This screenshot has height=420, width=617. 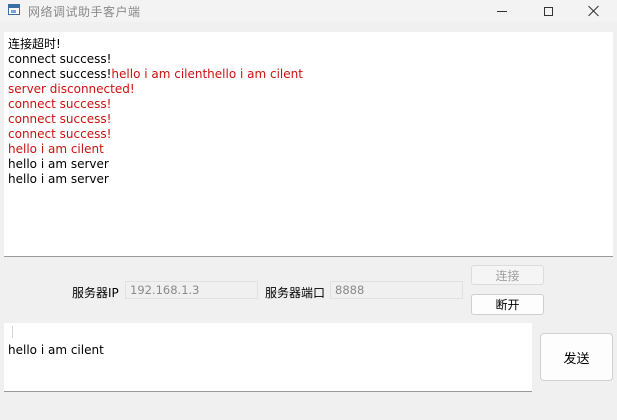 What do you see at coordinates (308, 149) in the screenshot?
I see `log-line: hello i am cilent` at bounding box center [308, 149].